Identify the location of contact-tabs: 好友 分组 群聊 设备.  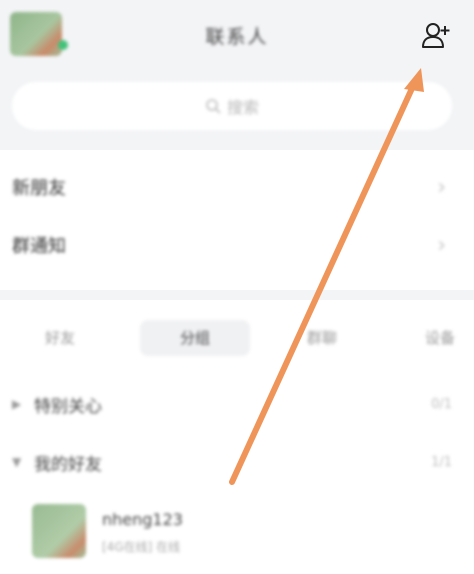
(237, 339).